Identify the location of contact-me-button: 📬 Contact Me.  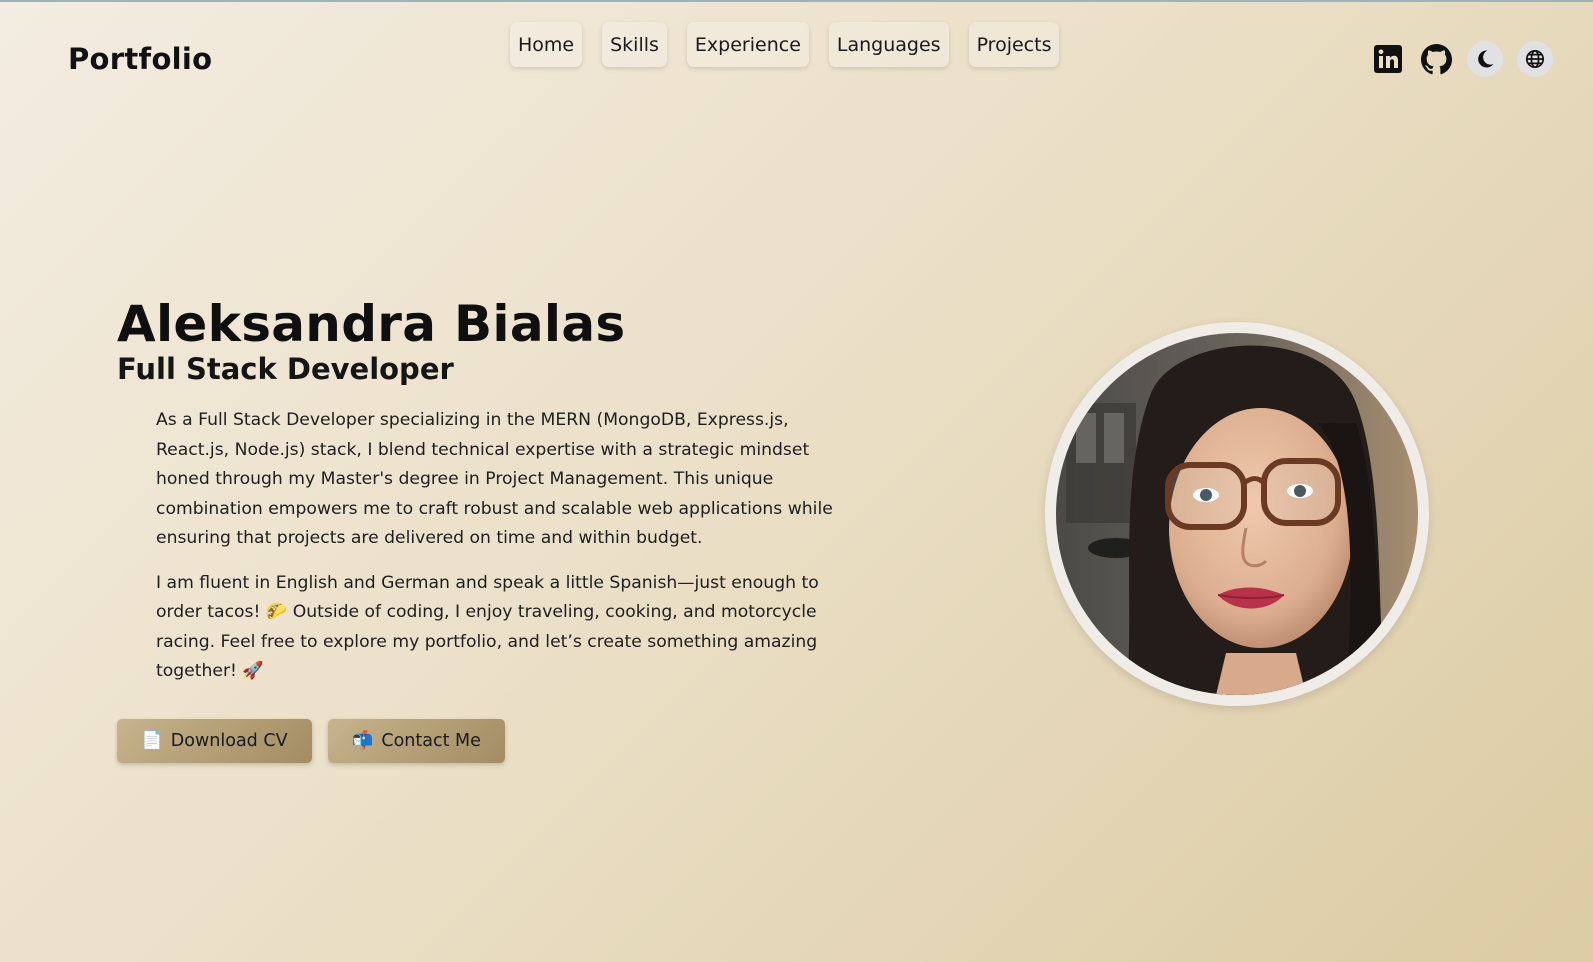
(416, 740).